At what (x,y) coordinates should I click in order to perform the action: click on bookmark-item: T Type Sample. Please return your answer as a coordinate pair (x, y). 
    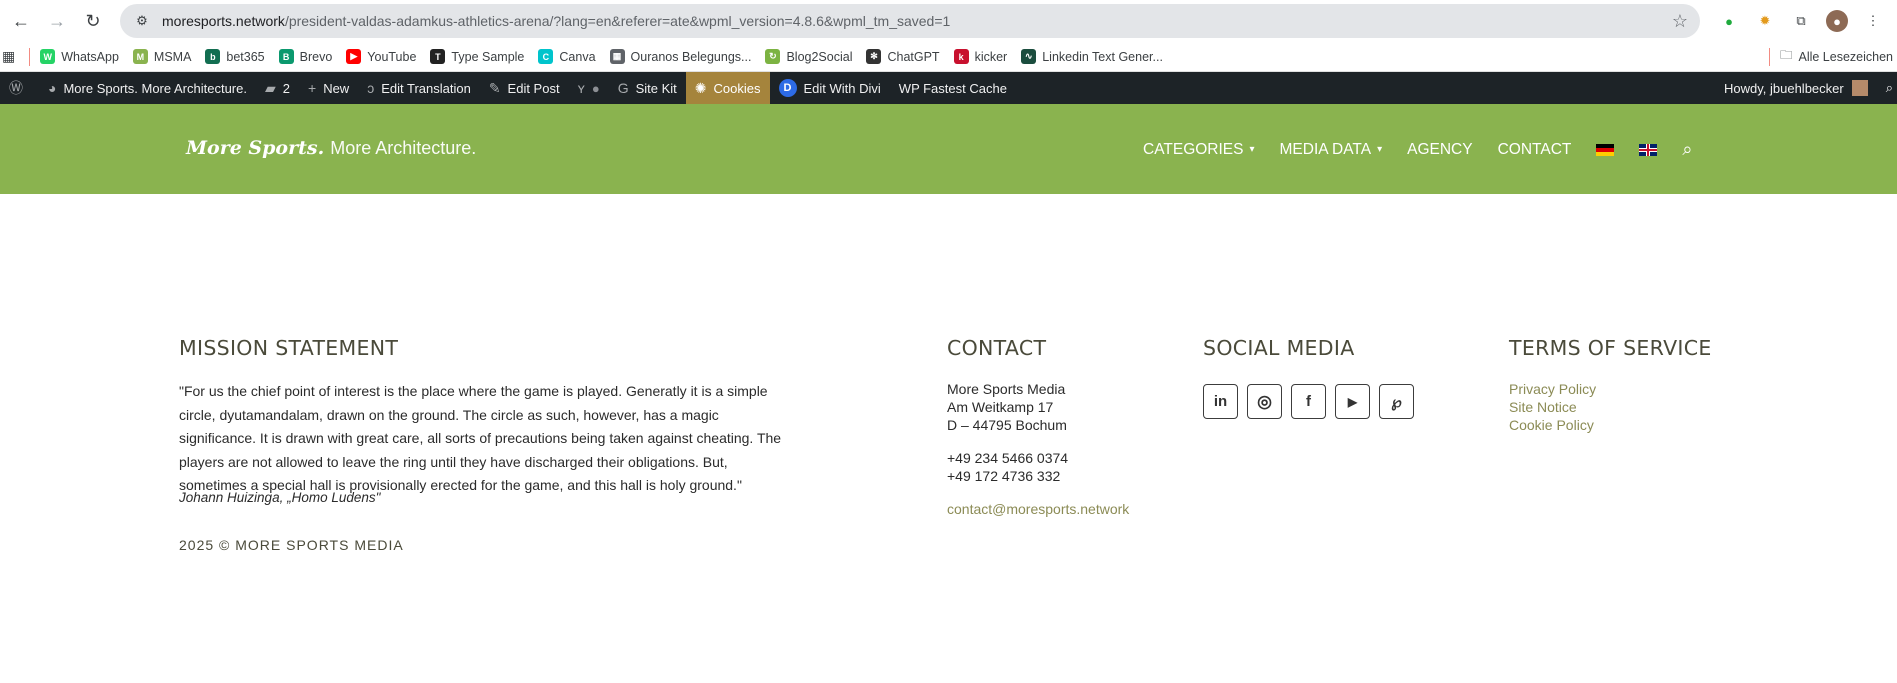
    Looking at the image, I should click on (477, 56).